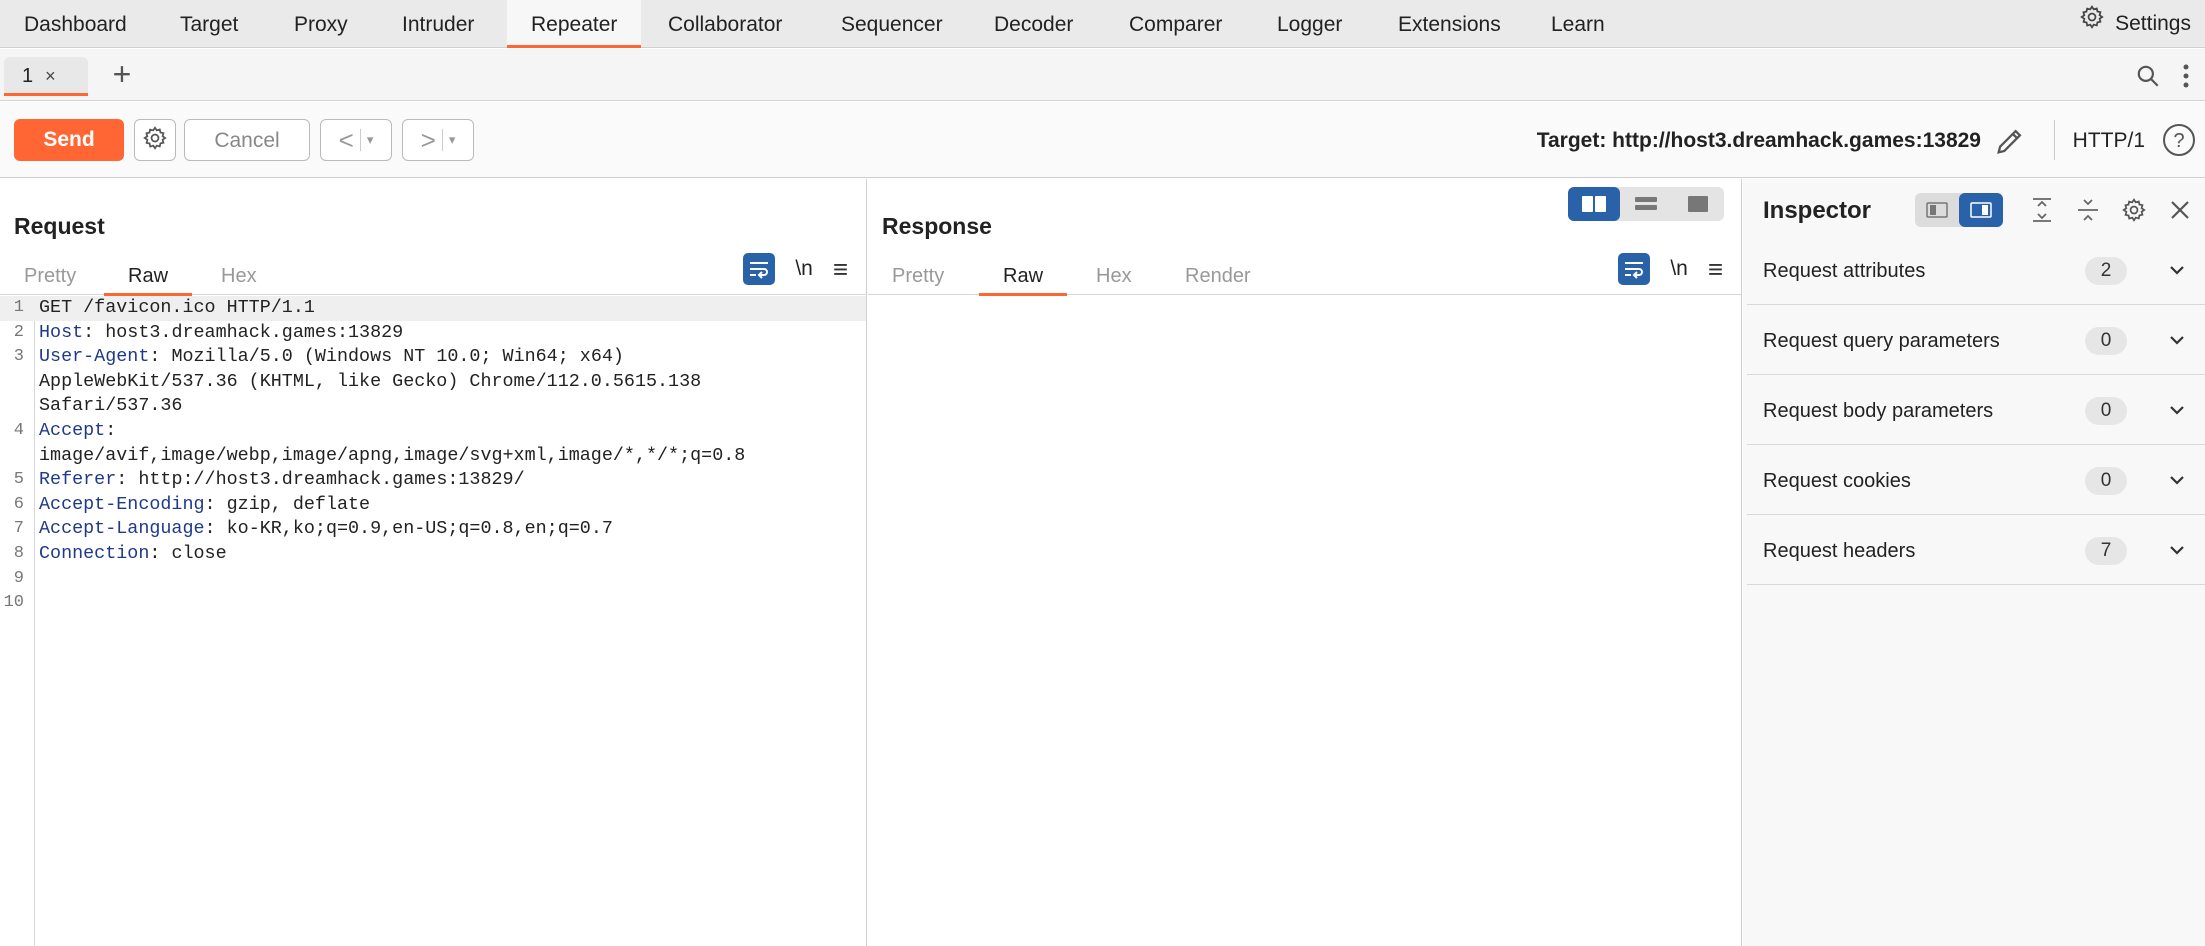 This screenshot has width=2205, height=946. Describe the element at coordinates (148, 277) in the screenshot. I see `tab-request-raw: Raw` at that location.